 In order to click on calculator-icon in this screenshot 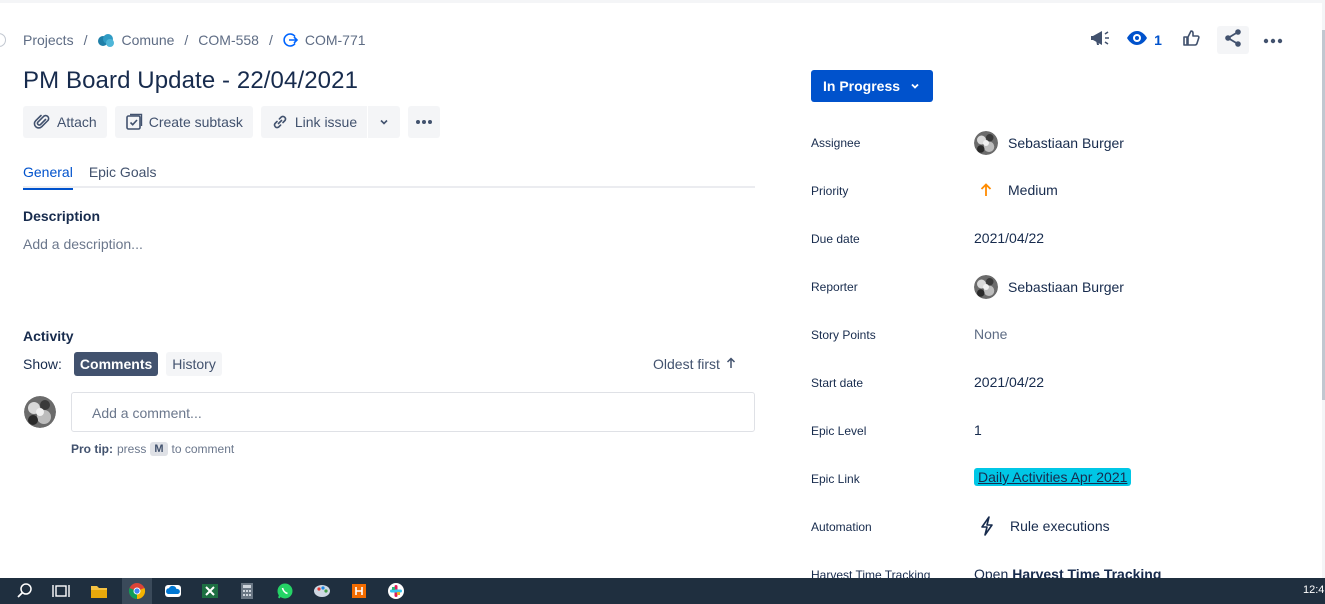, I will do `click(247, 591)`.